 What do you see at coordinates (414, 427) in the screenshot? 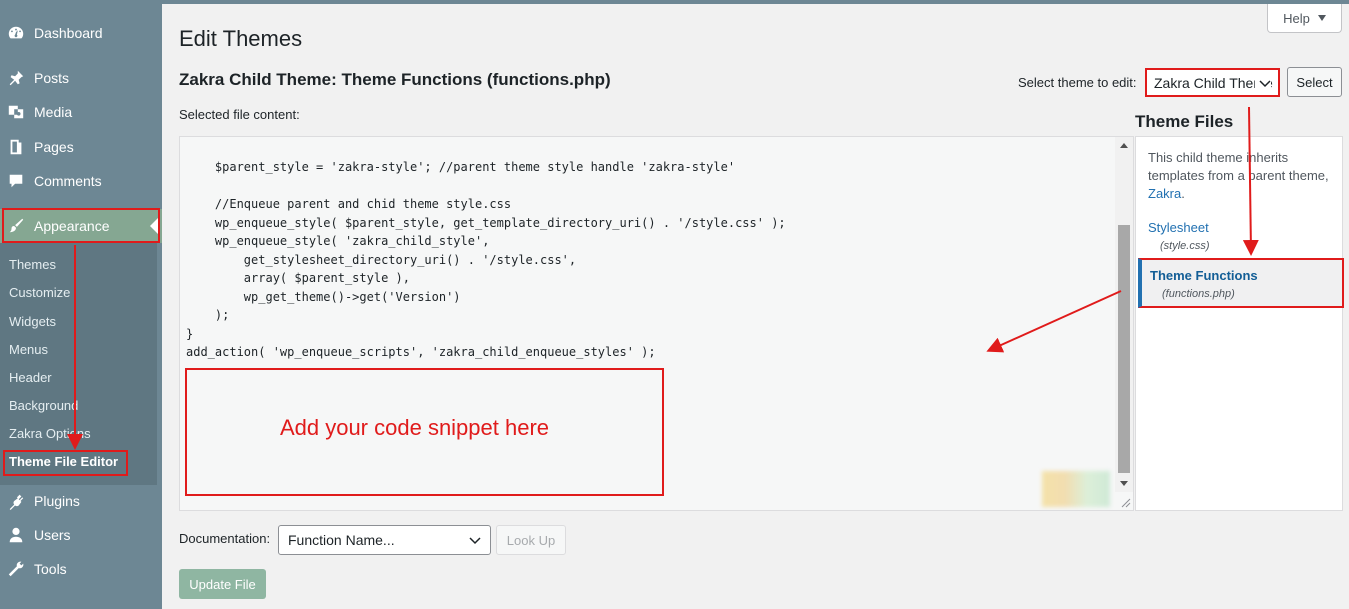
I see `annotation-snippet-text: Add your code snippet here` at bounding box center [414, 427].